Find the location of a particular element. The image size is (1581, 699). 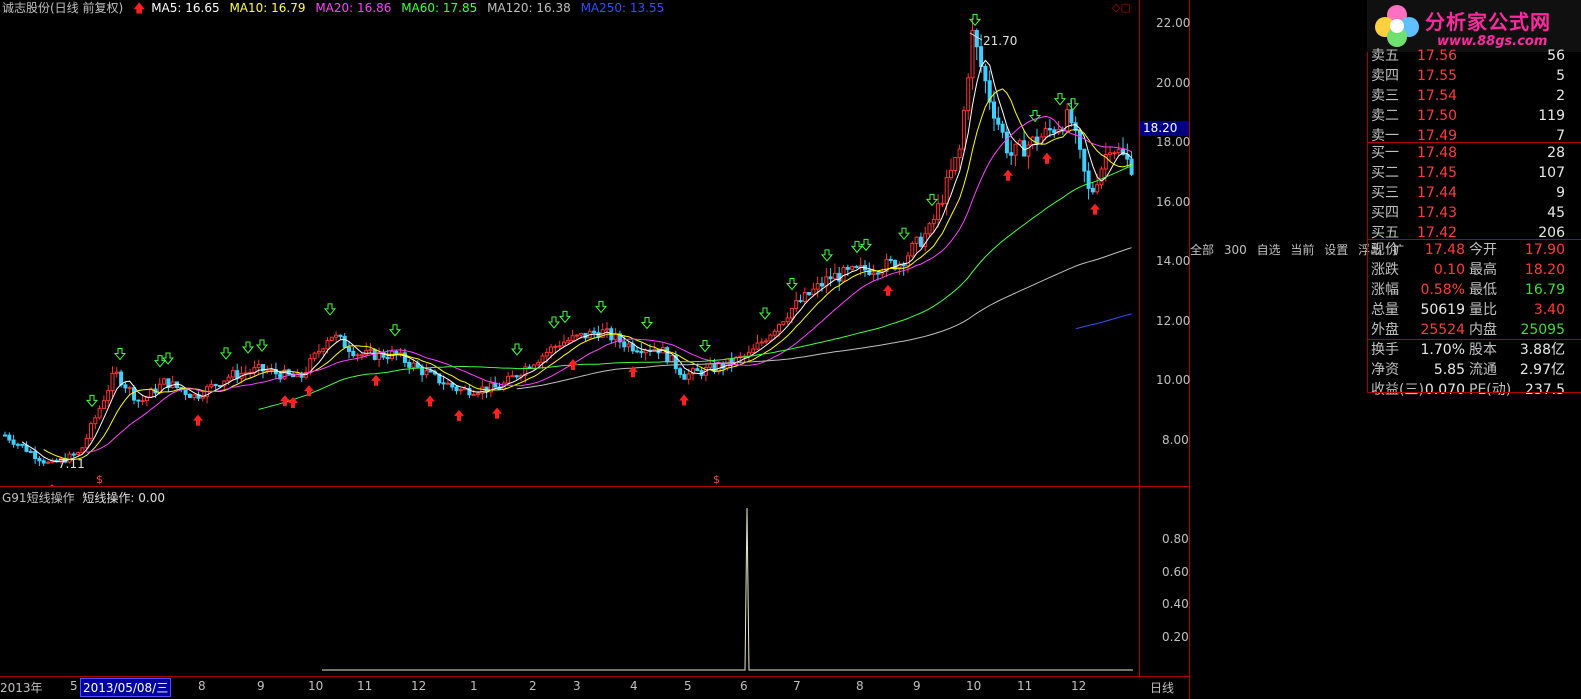

indicator-title: G91短线操作 is located at coordinates (38, 498).